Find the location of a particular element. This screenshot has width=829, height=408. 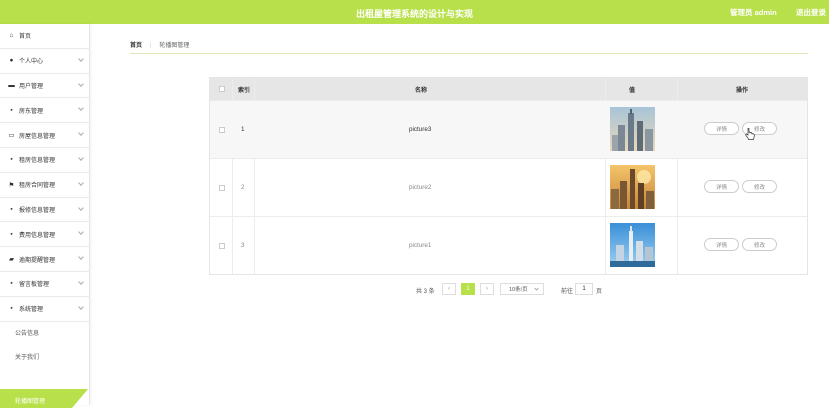

sidebar-subitem: 公告信息 is located at coordinates (45, 333).